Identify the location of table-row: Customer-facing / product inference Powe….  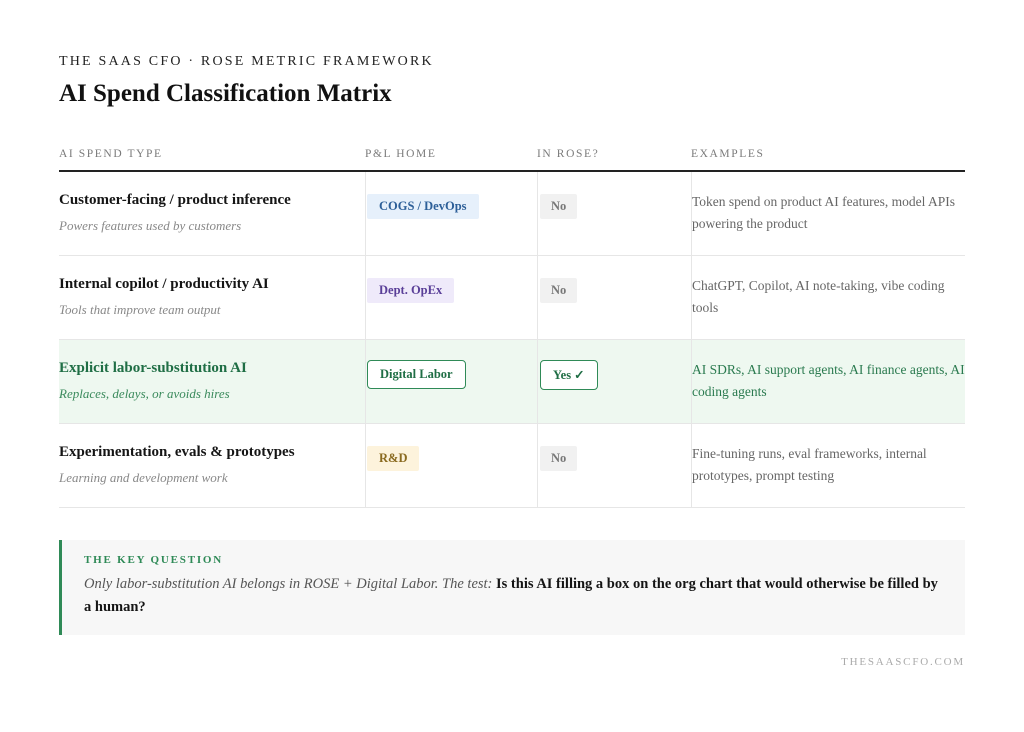
(512, 214).